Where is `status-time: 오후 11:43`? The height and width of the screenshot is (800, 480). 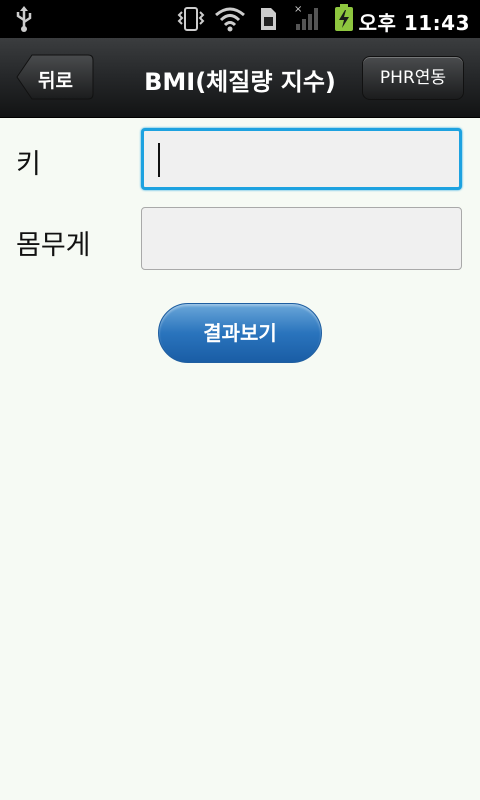 status-time: 오후 11:43 is located at coordinates (414, 23).